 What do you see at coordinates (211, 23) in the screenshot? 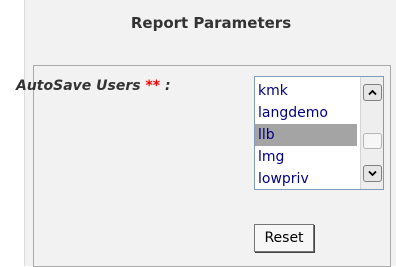
I see `page-title: Report Parameters` at bounding box center [211, 23].